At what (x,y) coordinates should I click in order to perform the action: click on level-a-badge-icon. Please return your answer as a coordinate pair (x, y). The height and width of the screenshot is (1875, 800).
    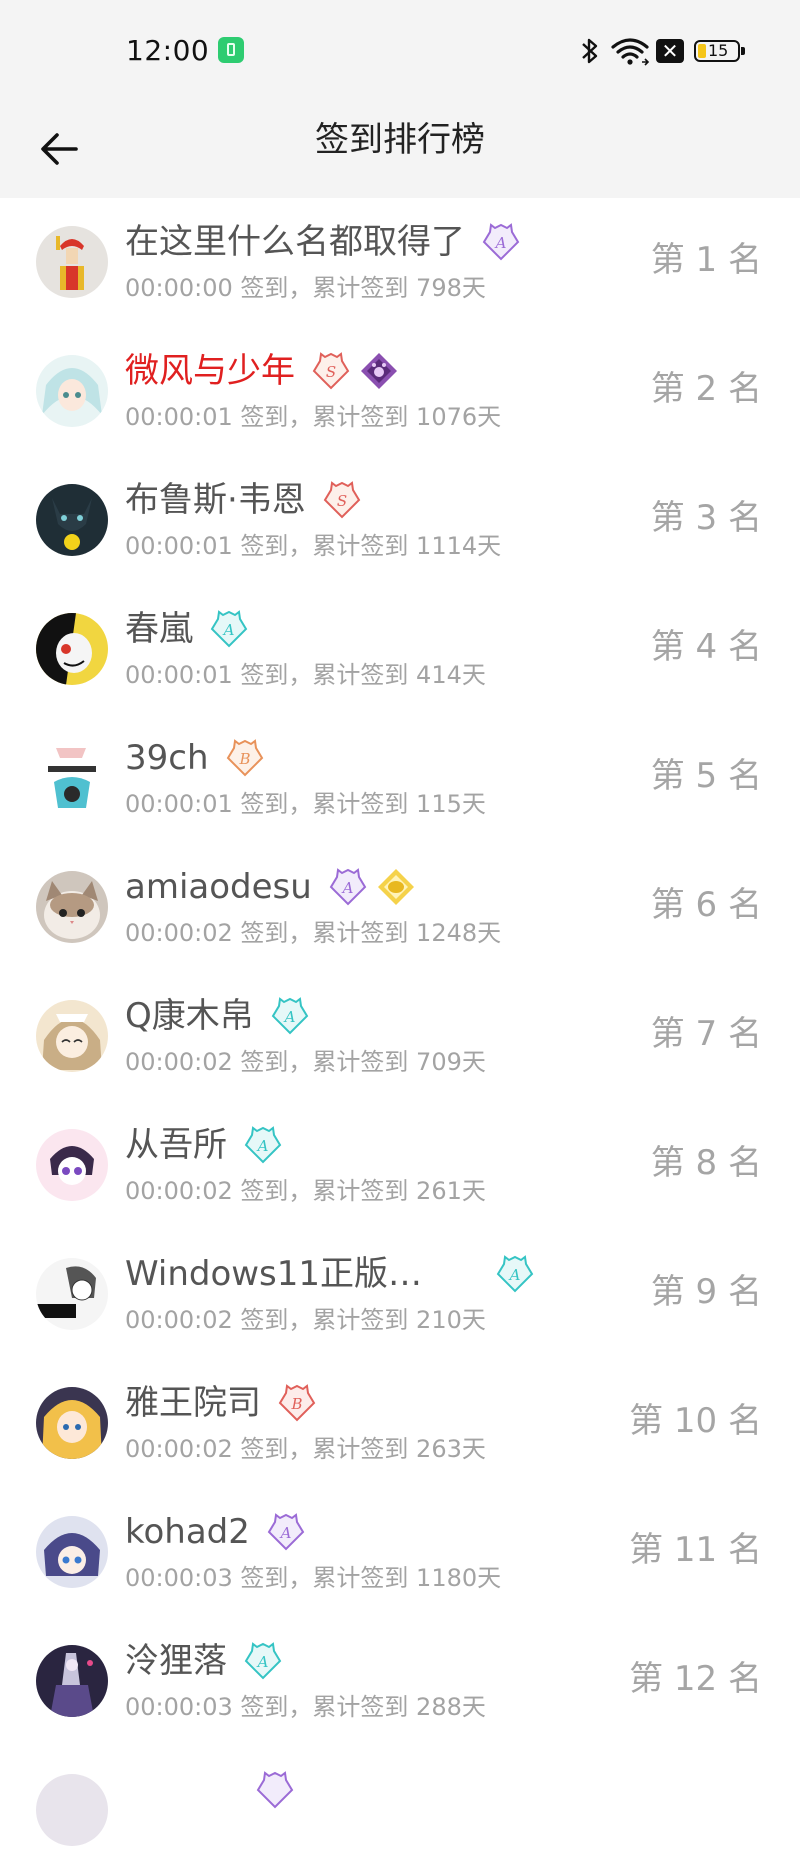
    Looking at the image, I should click on (275, 1790).